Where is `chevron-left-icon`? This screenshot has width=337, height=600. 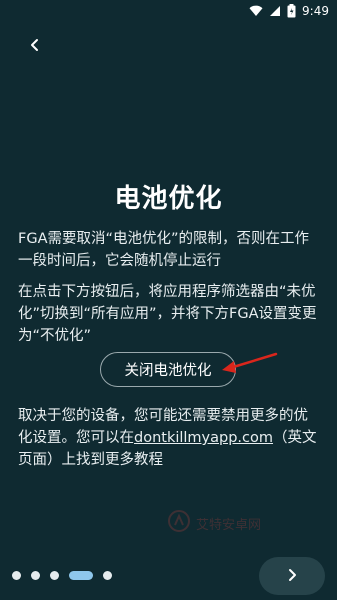 chevron-left-icon is located at coordinates (35, 46).